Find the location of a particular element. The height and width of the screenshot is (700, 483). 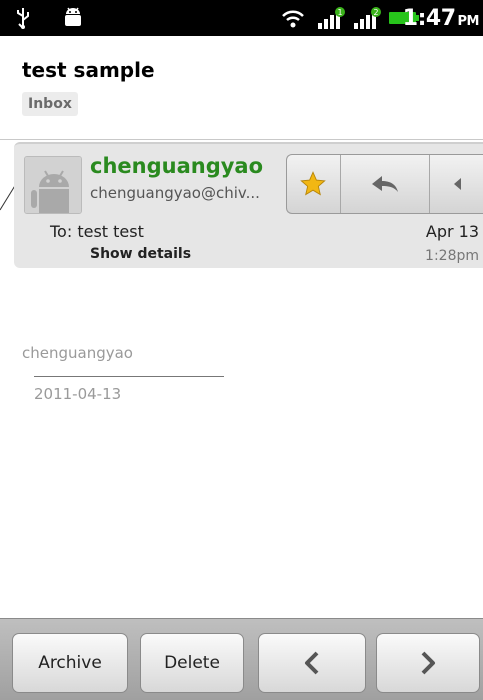

message-subject: test sample is located at coordinates (88, 70).